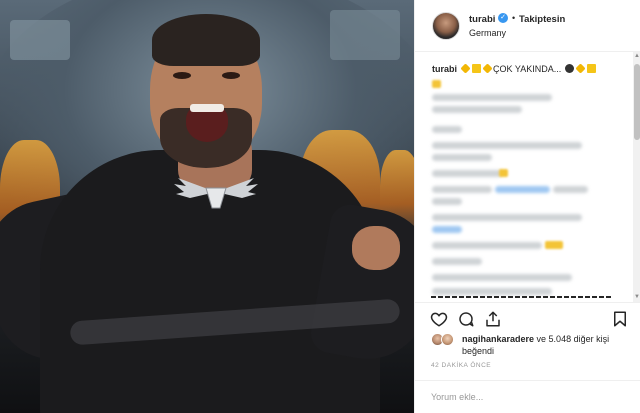  What do you see at coordinates (620, 319) in the screenshot?
I see `bookmark-icon` at bounding box center [620, 319].